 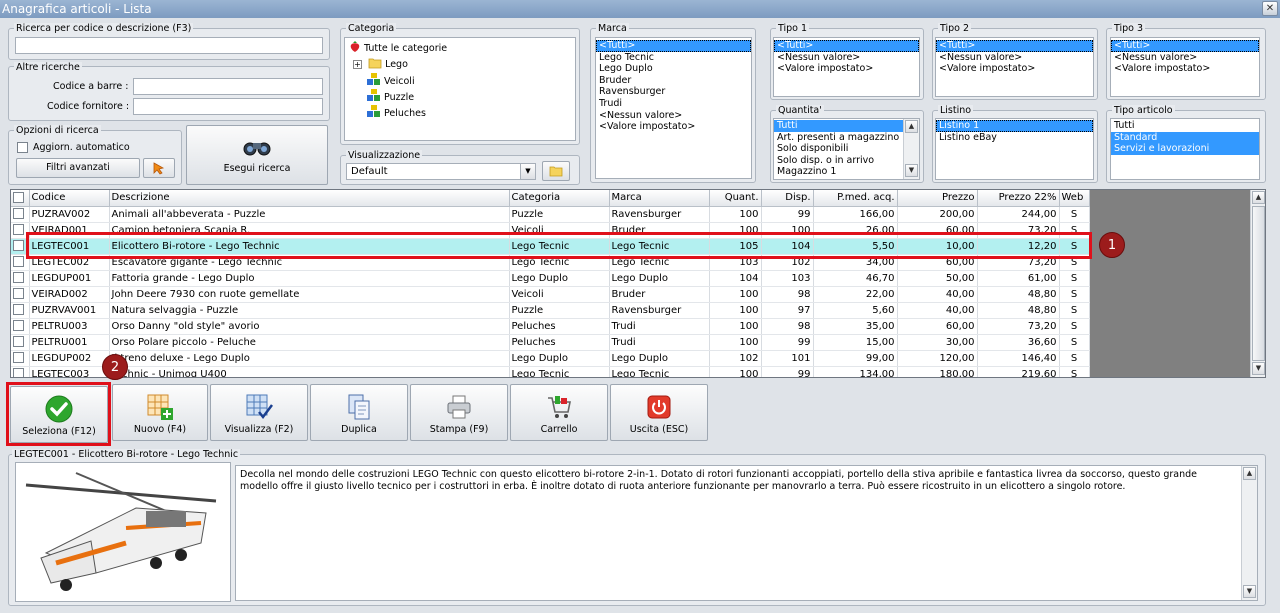 I want to click on tree-item-puzzle: Puzzle, so click(x=460, y=97).